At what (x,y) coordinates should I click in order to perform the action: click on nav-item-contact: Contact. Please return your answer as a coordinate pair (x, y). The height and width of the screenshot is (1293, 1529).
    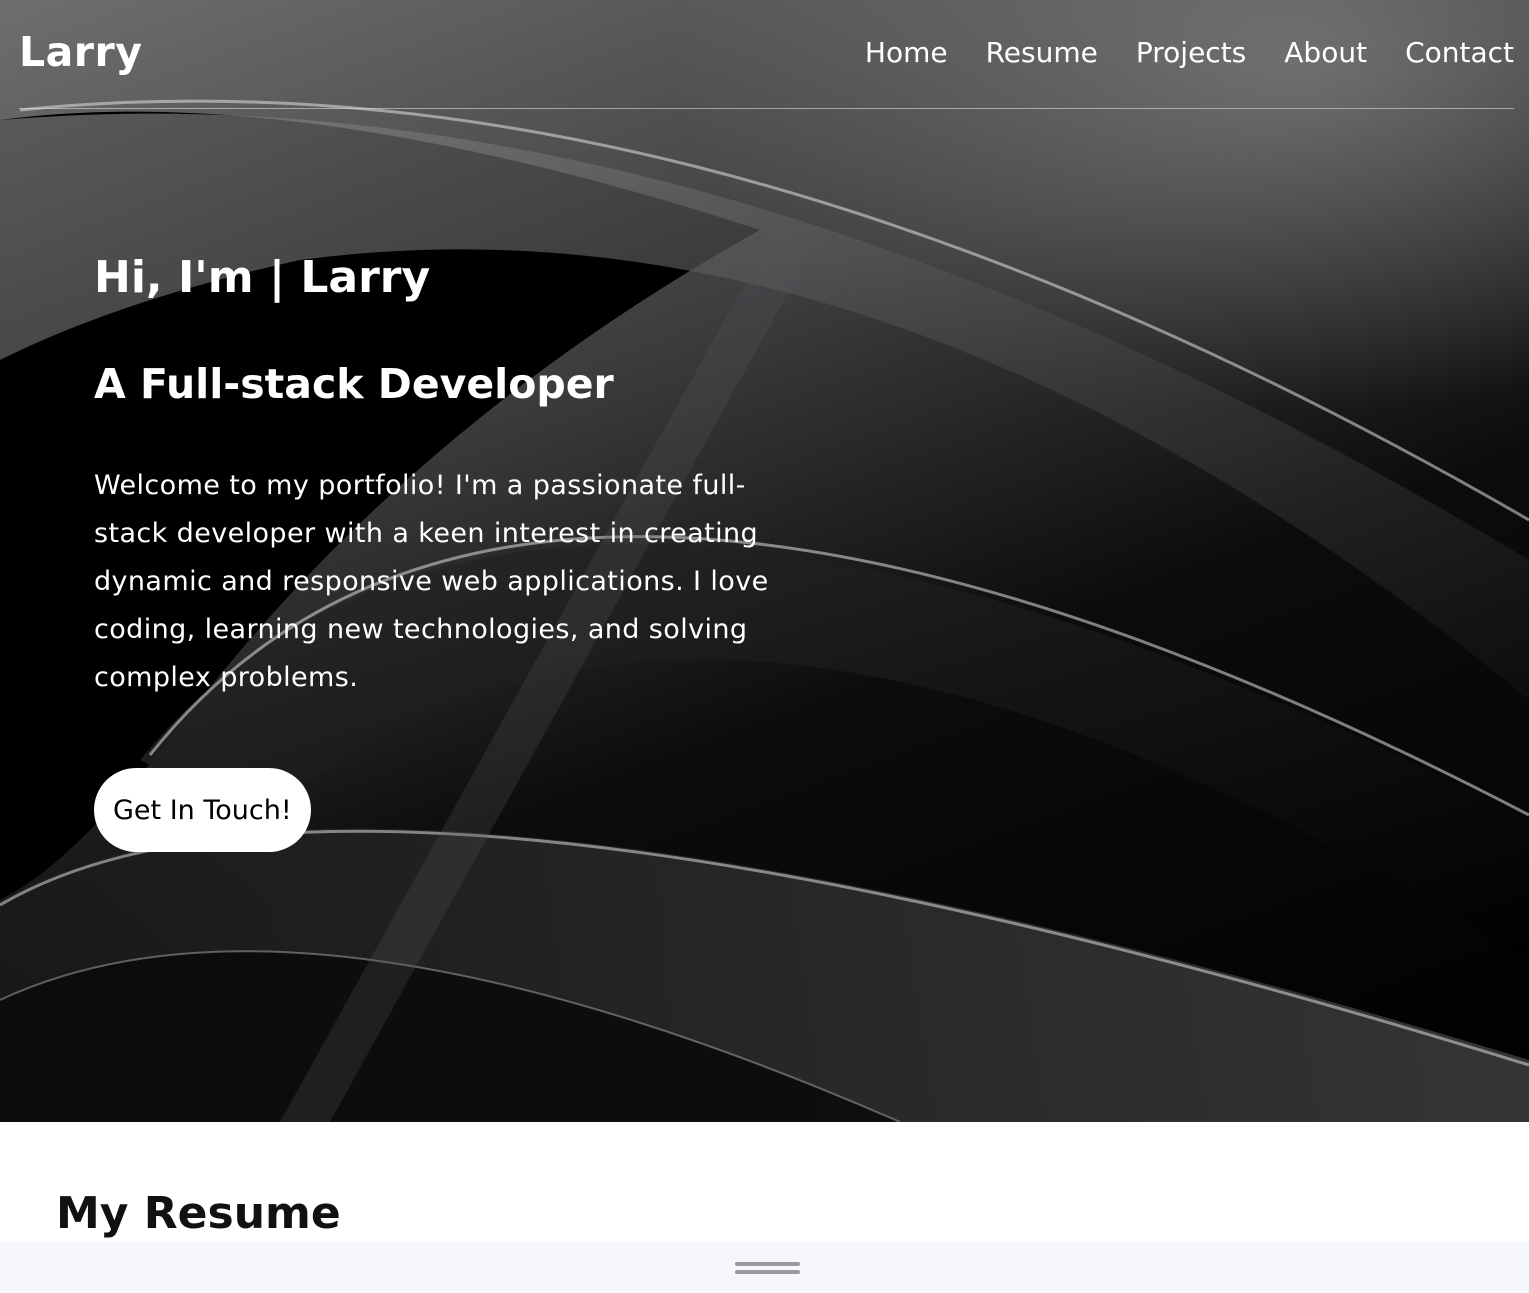
    Looking at the image, I should click on (1459, 52).